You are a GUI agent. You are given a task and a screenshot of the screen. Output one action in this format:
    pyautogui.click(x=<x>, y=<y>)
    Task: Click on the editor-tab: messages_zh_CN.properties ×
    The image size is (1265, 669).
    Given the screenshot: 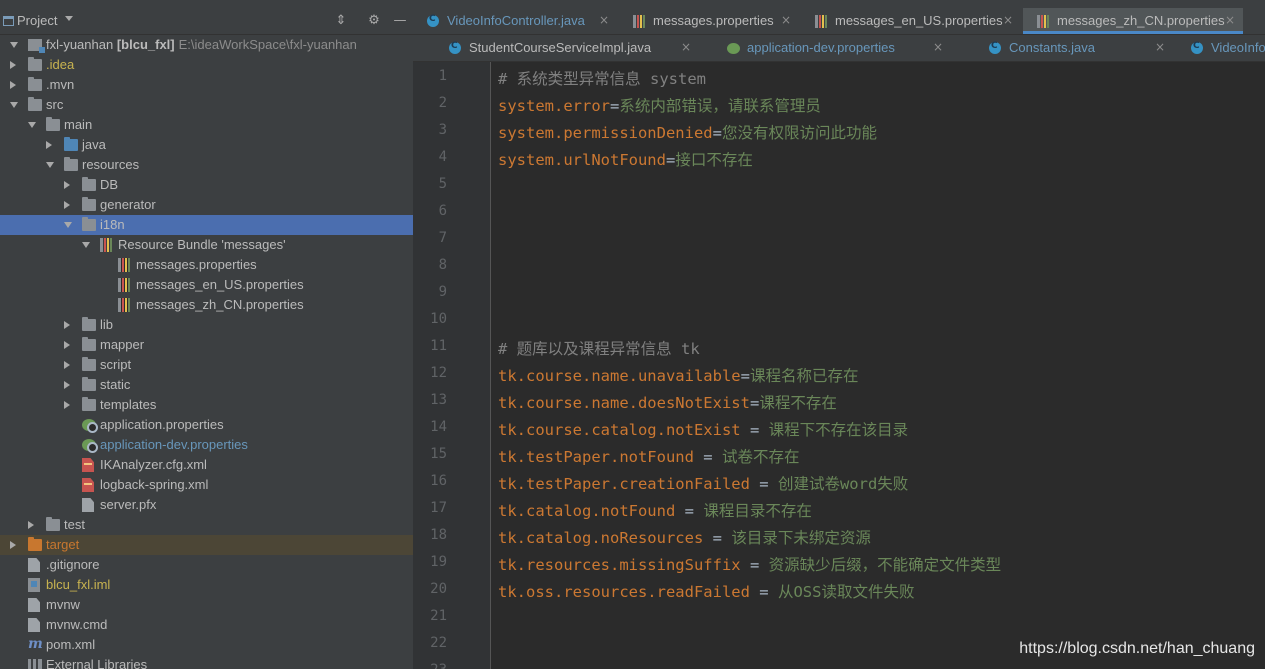 What is the action you would take?
    pyautogui.click(x=1133, y=21)
    